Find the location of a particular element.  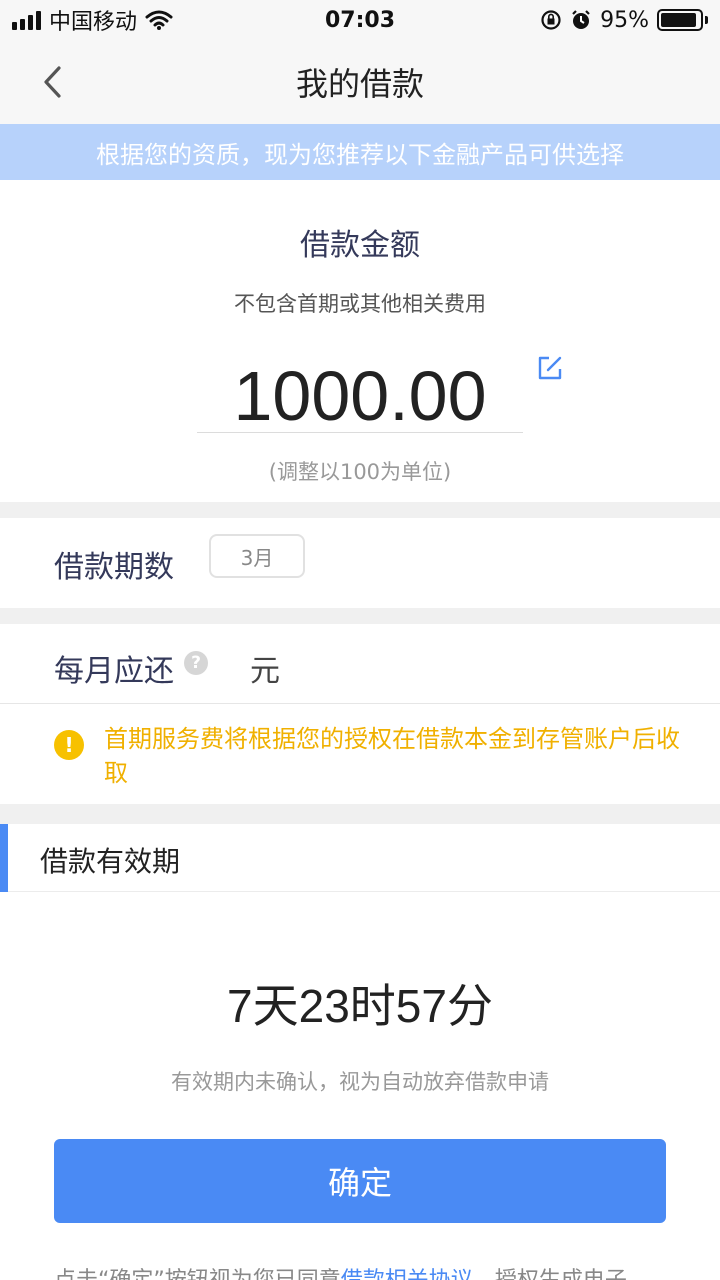

banner-text: 根据您的资质，现为您推荐以下金融产品可供选择 is located at coordinates (360, 154).